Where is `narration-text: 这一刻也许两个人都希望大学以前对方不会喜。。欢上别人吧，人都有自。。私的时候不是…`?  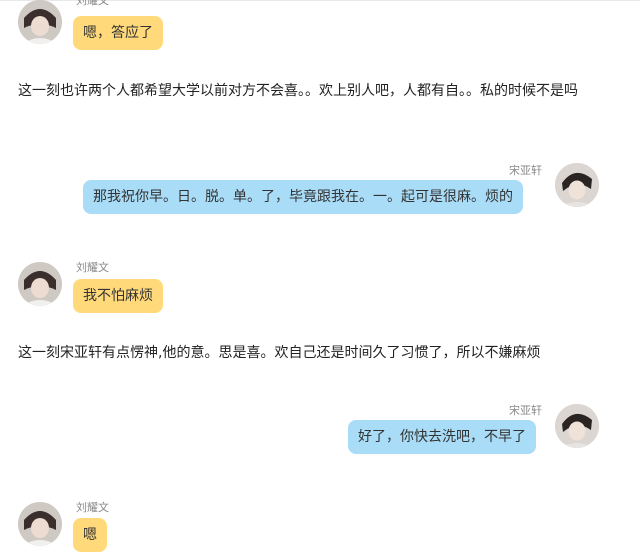 narration-text: 这一刻也许两个人都希望大学以前对方不会喜。。欢上别人吧，人都有自。。私的时候不是… is located at coordinates (298, 91).